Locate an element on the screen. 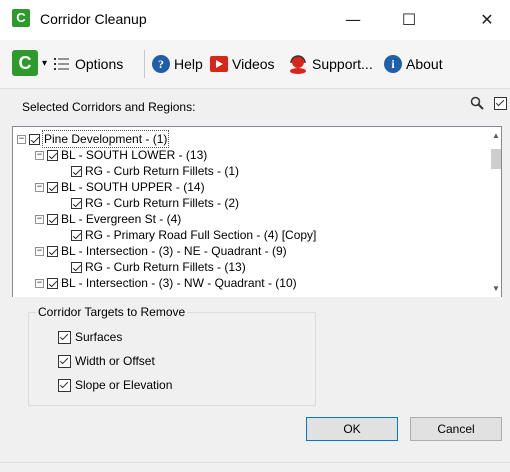  title-bar: C Corridor Cleanup — ☐ ✕ is located at coordinates (255, 20).